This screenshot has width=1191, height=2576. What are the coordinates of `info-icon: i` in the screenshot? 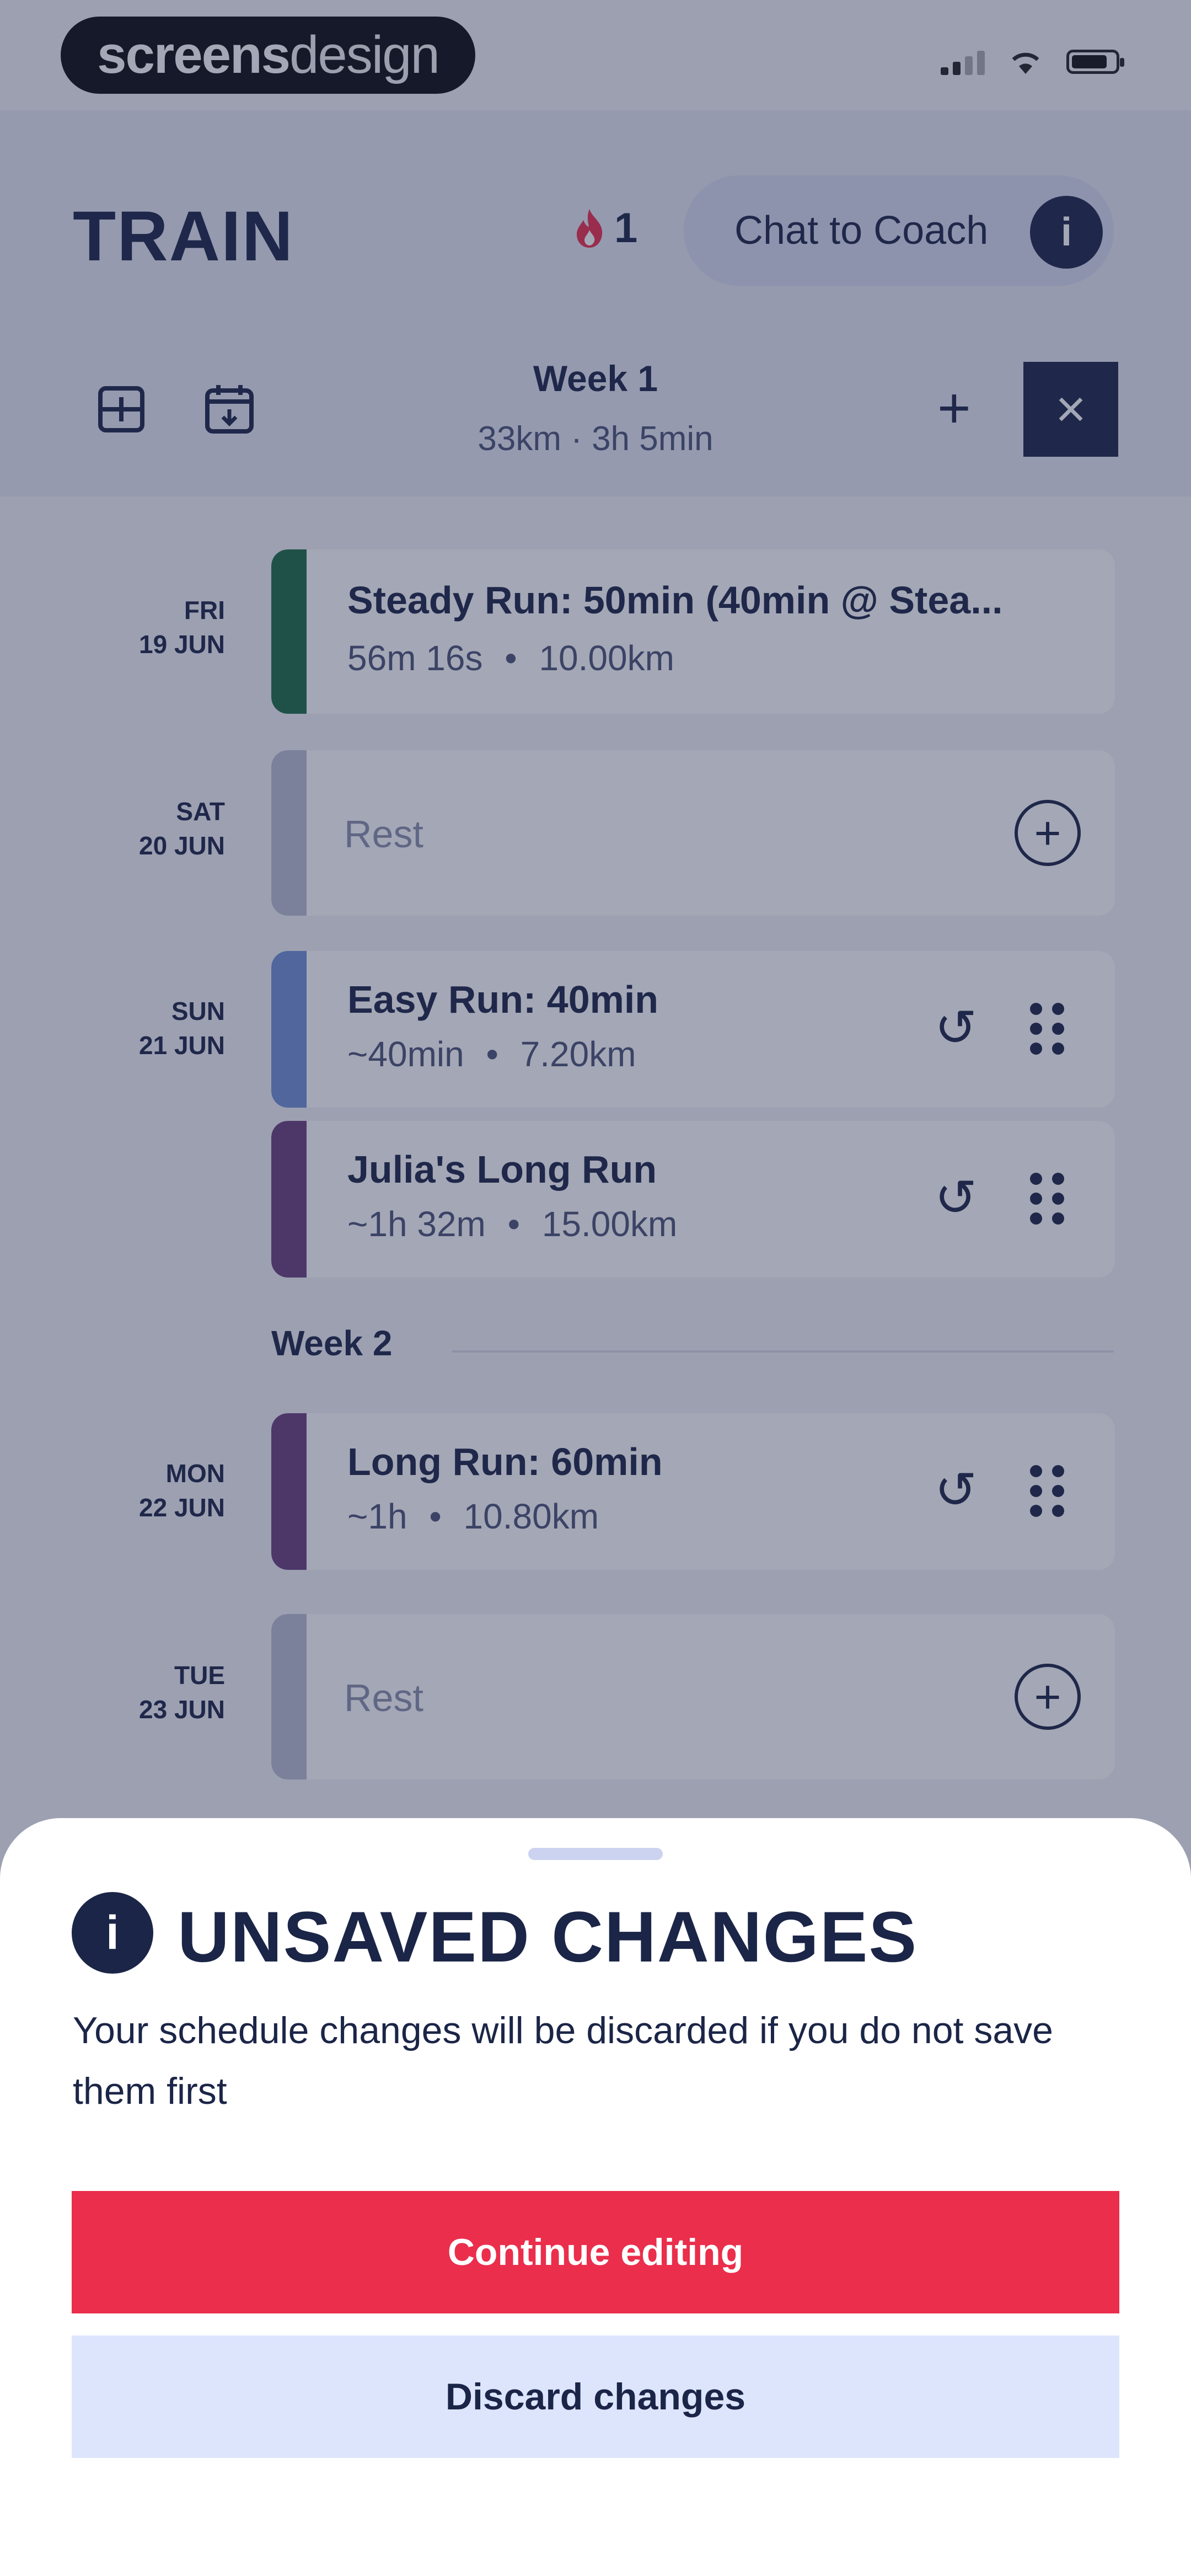 It's located at (113, 1933).